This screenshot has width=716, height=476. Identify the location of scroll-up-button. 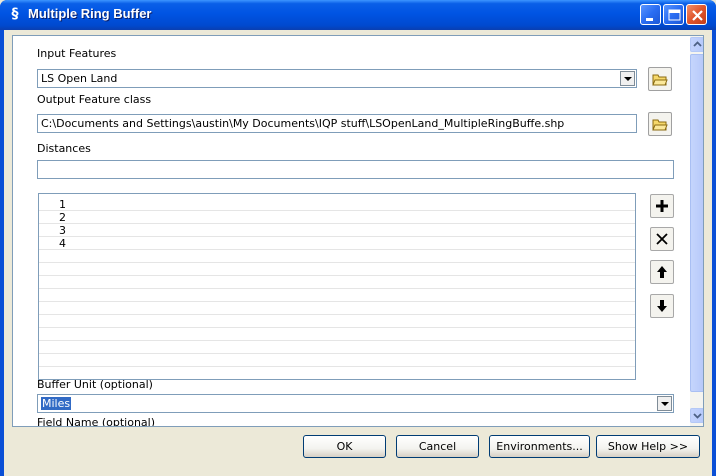
(696, 44).